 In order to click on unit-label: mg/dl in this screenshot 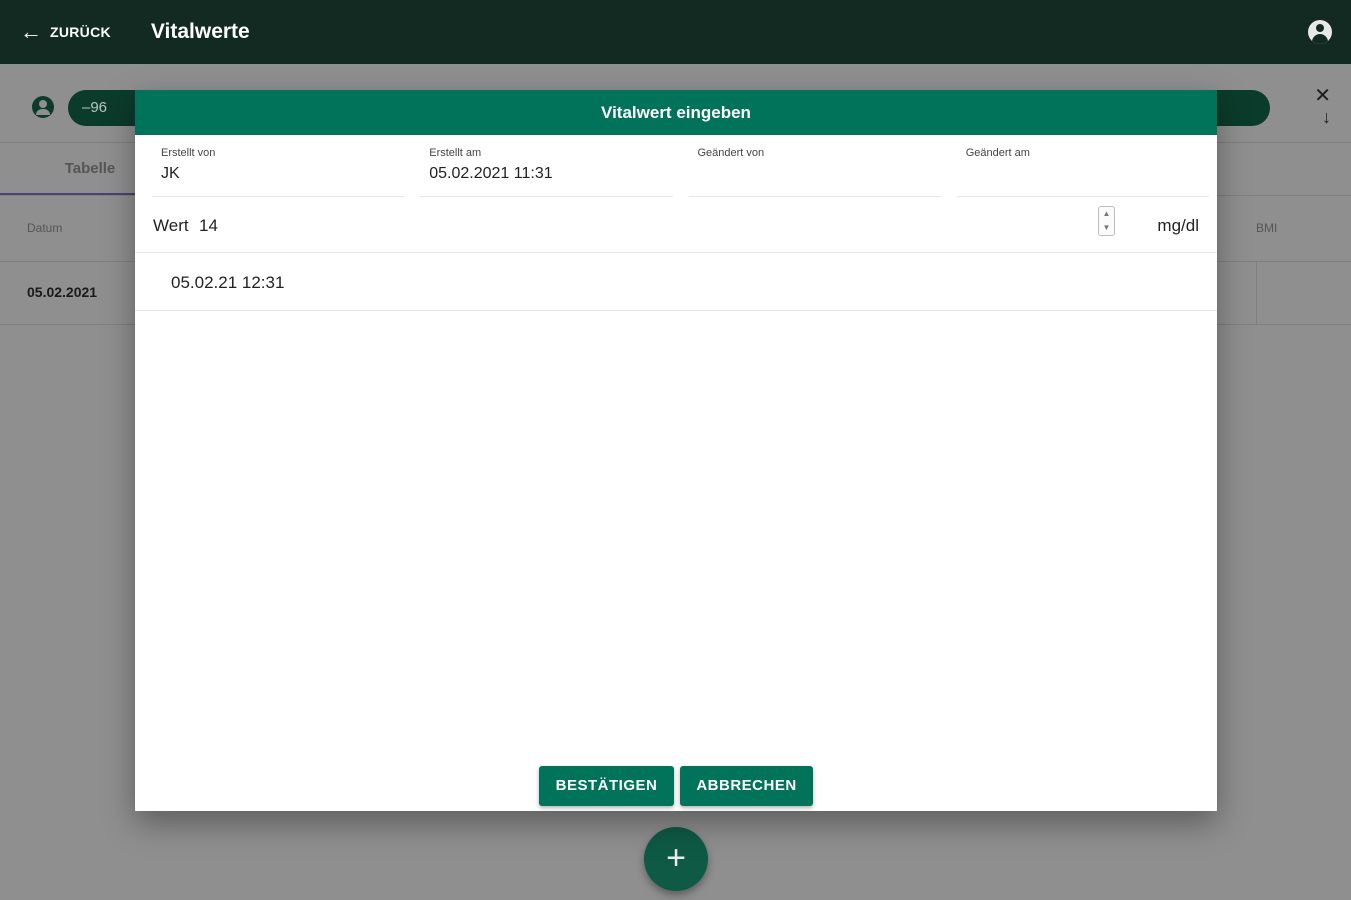, I will do `click(1178, 225)`.